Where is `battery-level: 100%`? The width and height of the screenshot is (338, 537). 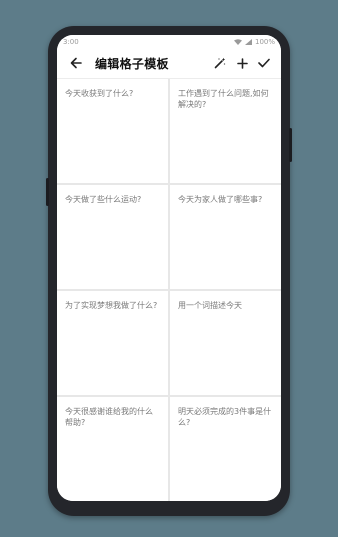 battery-level: 100% is located at coordinates (264, 41).